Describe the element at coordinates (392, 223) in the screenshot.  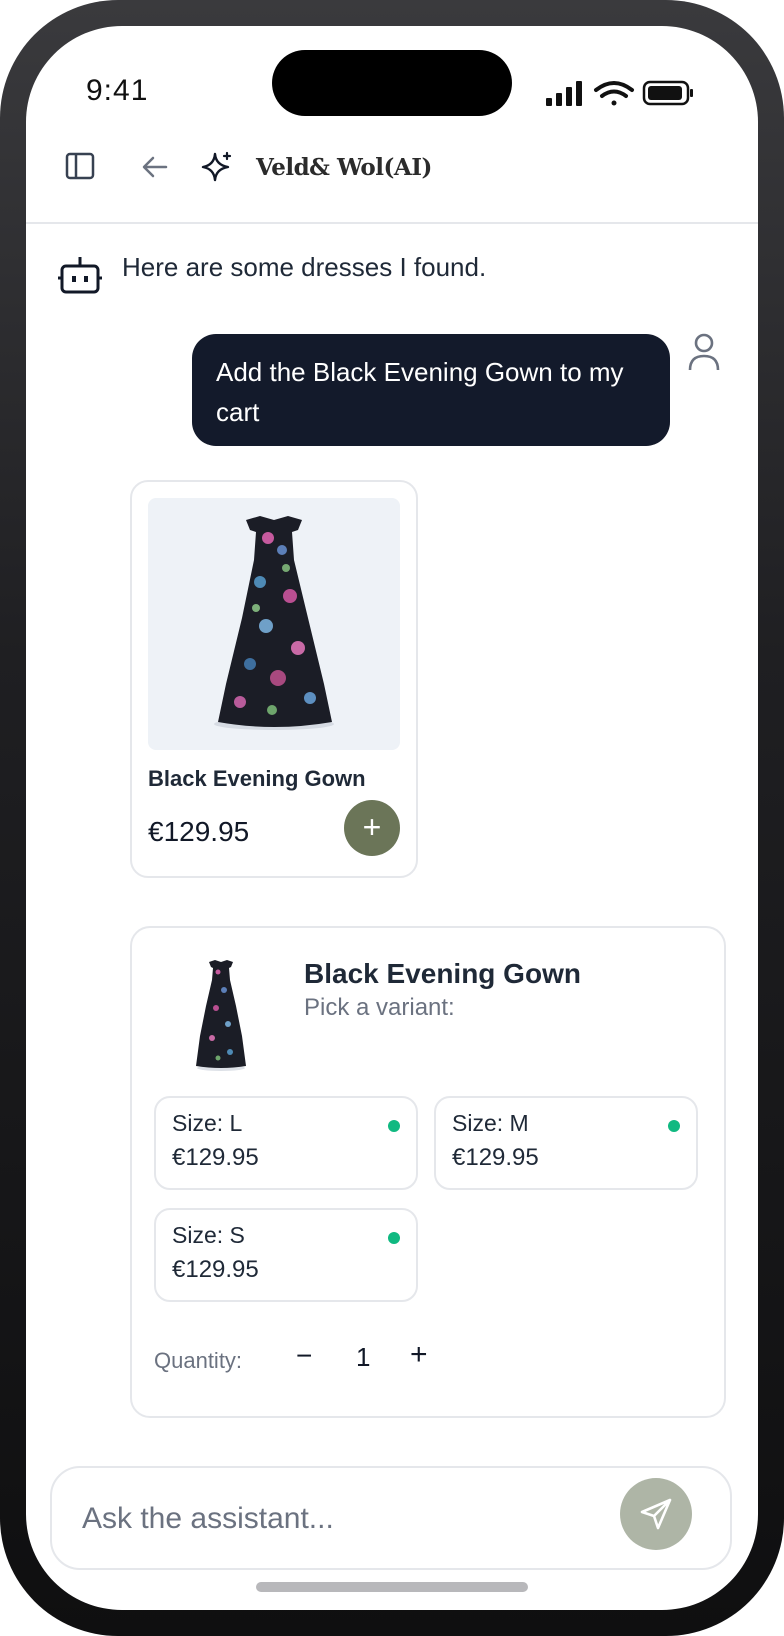
I see `app-bar-divider` at that location.